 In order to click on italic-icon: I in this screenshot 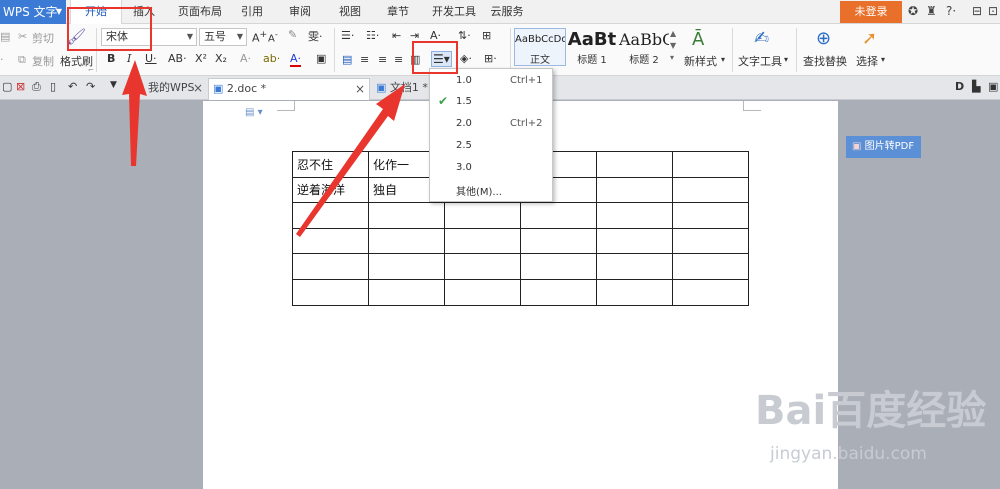, I will do `click(129, 58)`.